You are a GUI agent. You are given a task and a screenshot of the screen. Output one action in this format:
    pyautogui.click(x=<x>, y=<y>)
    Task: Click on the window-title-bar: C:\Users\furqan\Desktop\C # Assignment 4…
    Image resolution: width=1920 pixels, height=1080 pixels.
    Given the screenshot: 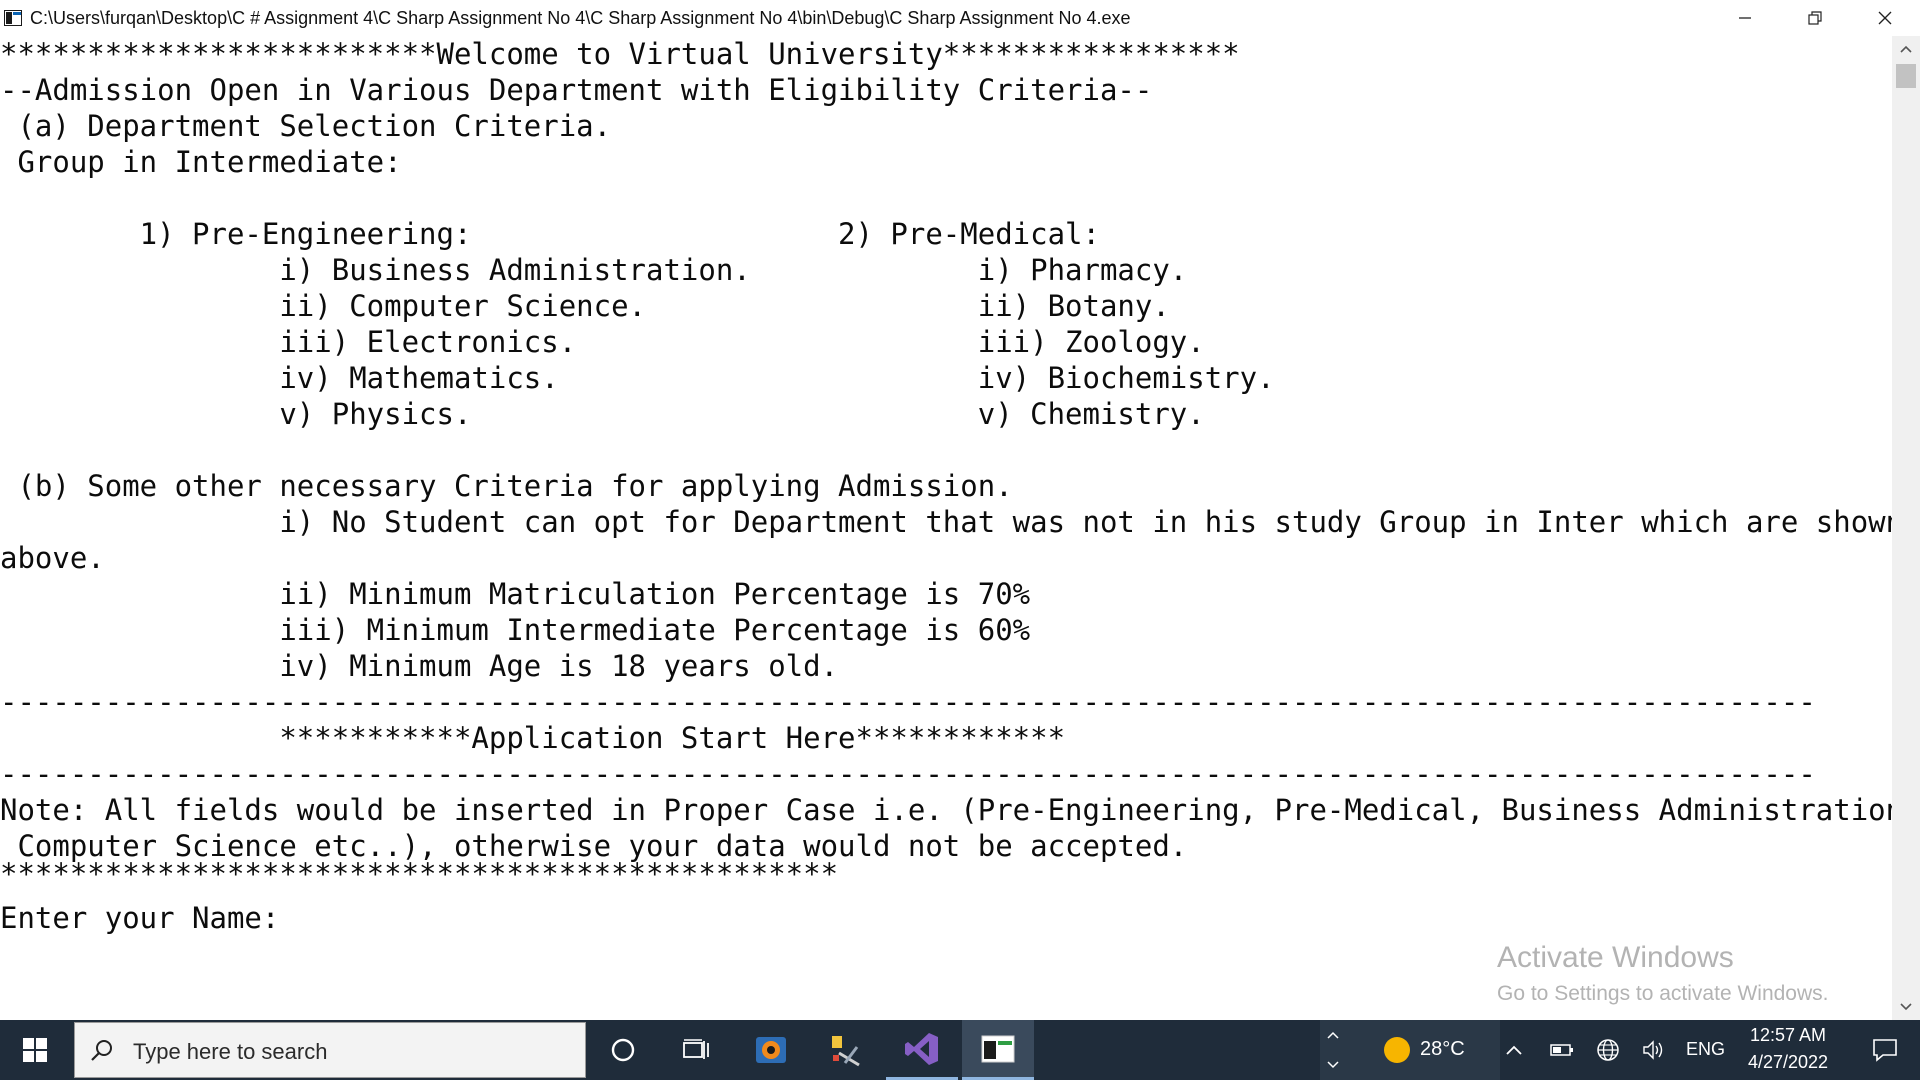 What is the action you would take?
    pyautogui.click(x=960, y=18)
    